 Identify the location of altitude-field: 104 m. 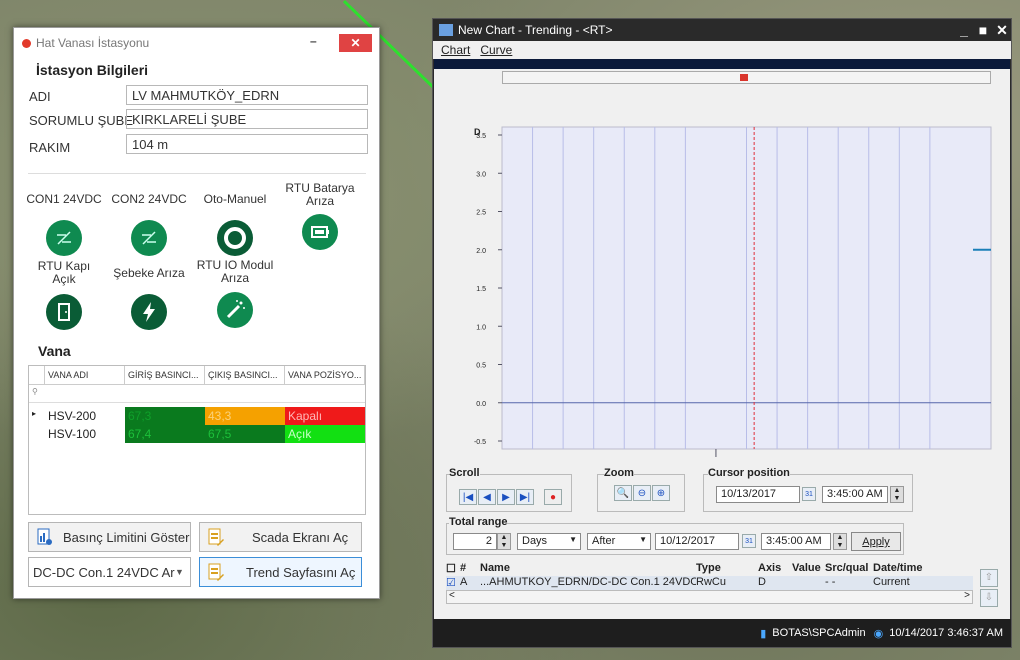
(247, 144).